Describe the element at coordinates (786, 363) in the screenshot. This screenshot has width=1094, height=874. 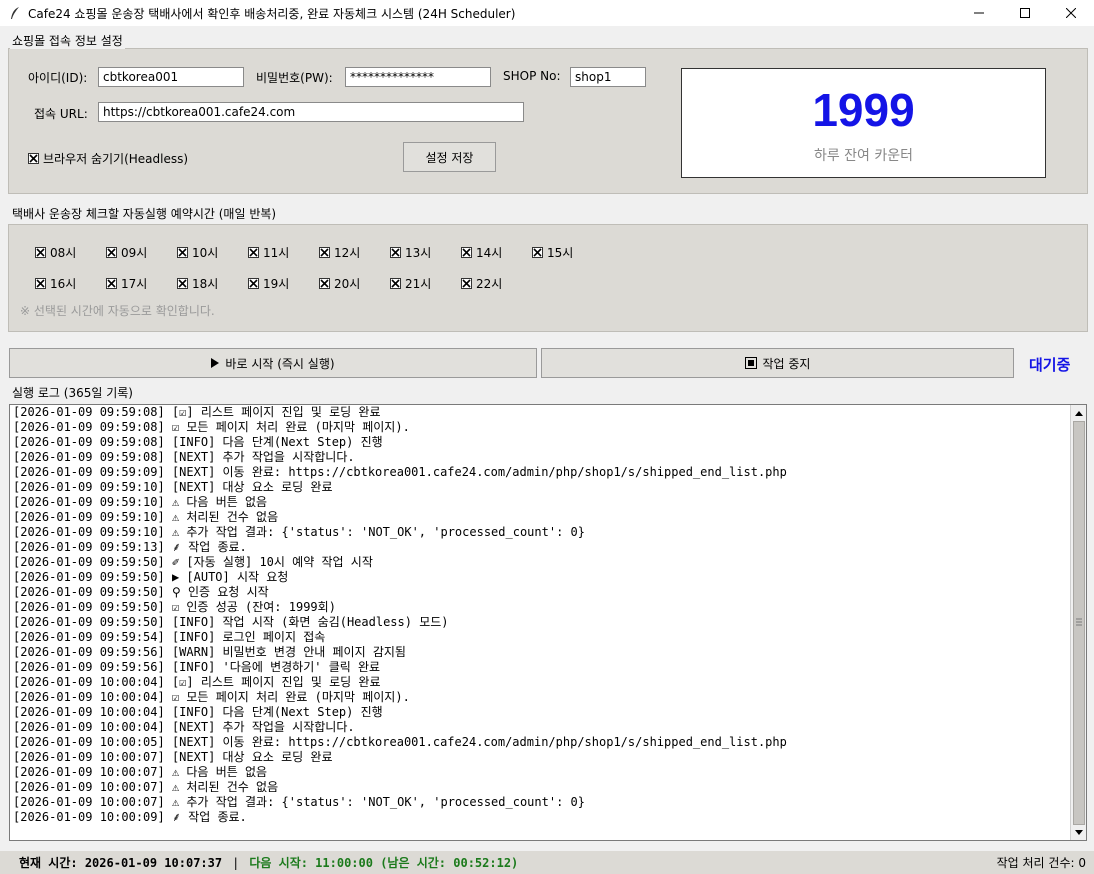
I see `stop-label: 작업 중지` at that location.